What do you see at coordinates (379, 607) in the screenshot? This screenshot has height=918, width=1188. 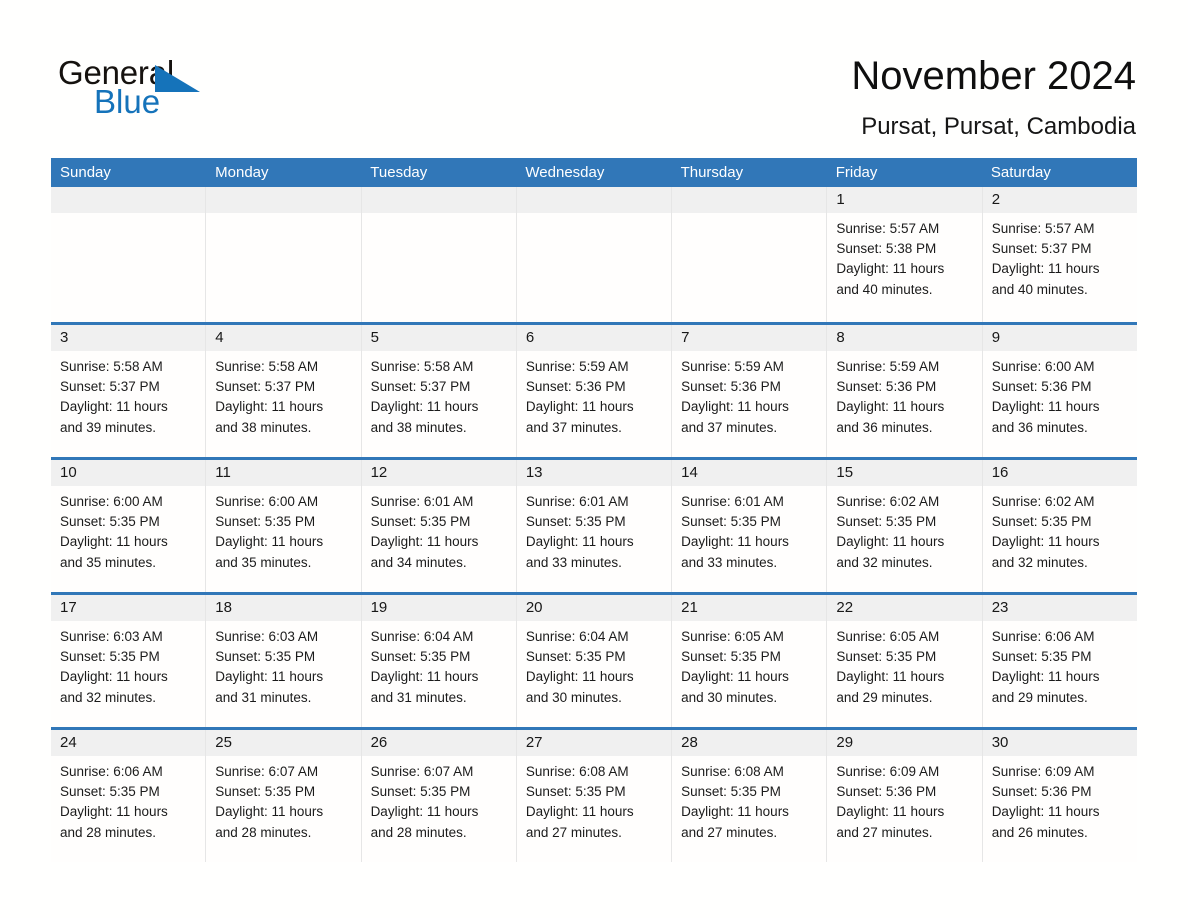 I see `day-number: 19` at bounding box center [379, 607].